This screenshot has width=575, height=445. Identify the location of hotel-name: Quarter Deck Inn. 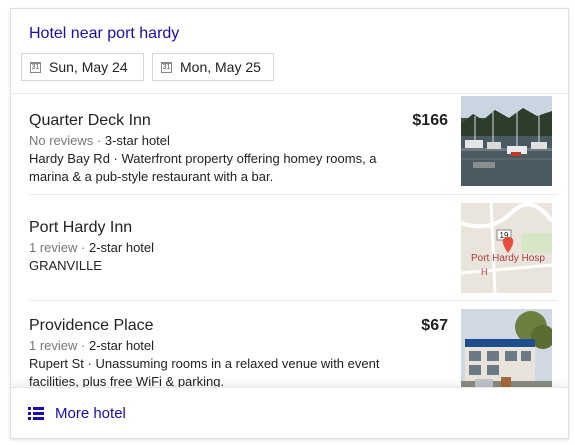
(90, 121).